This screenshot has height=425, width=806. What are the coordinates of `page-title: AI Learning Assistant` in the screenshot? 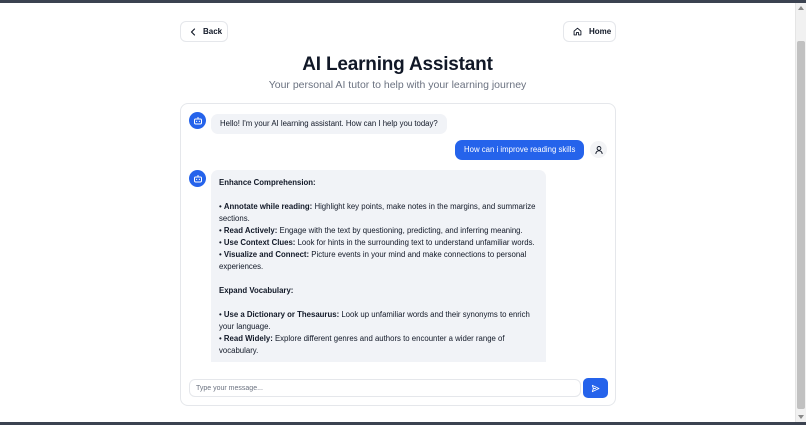 It's located at (397, 64).